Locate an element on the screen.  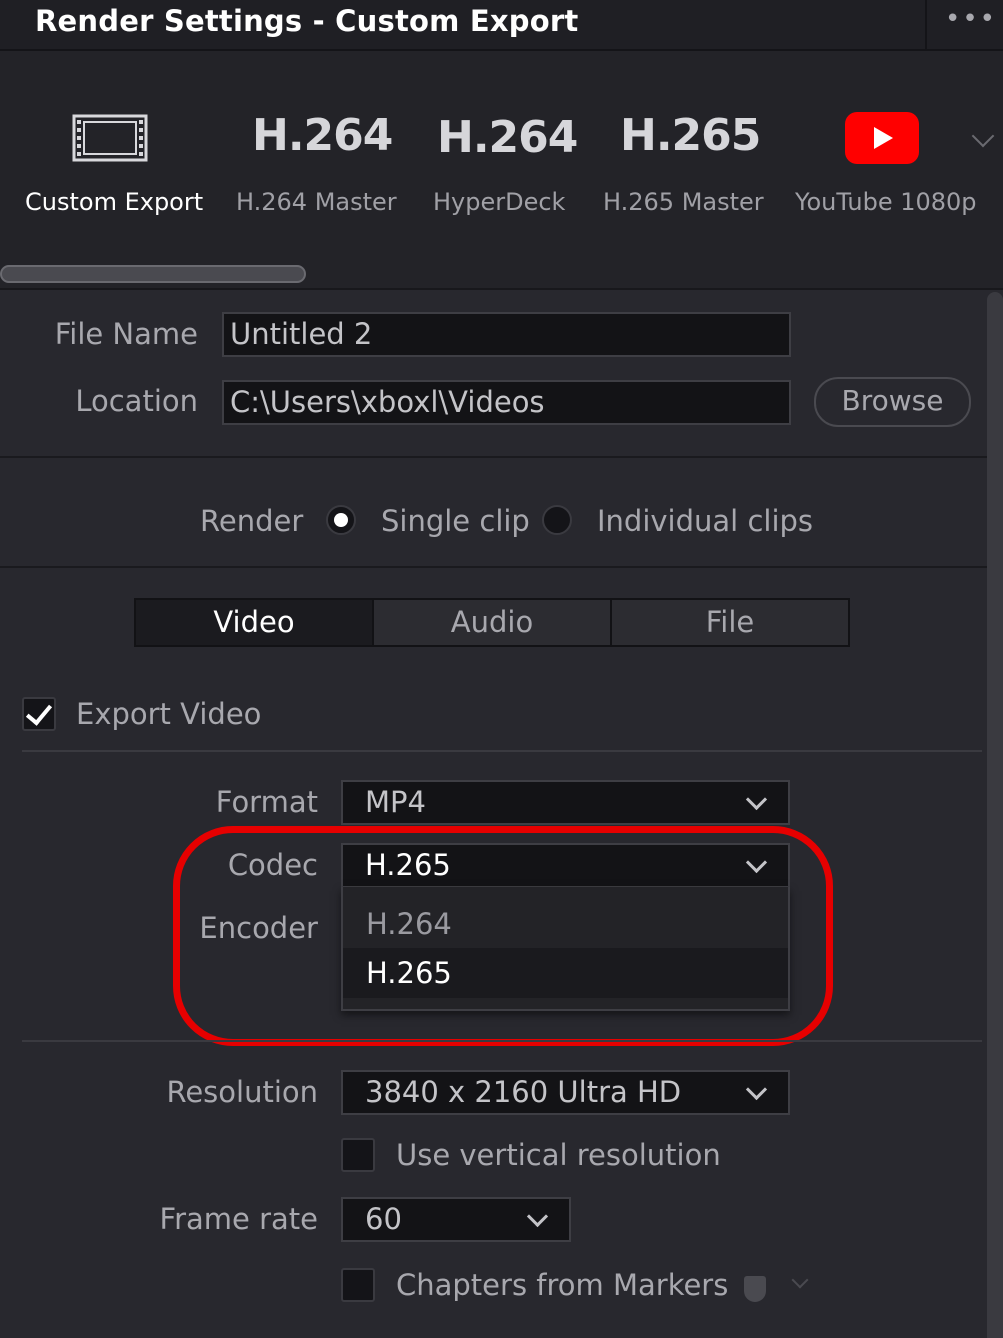
preset-scrollbar is located at coordinates (153, 274).